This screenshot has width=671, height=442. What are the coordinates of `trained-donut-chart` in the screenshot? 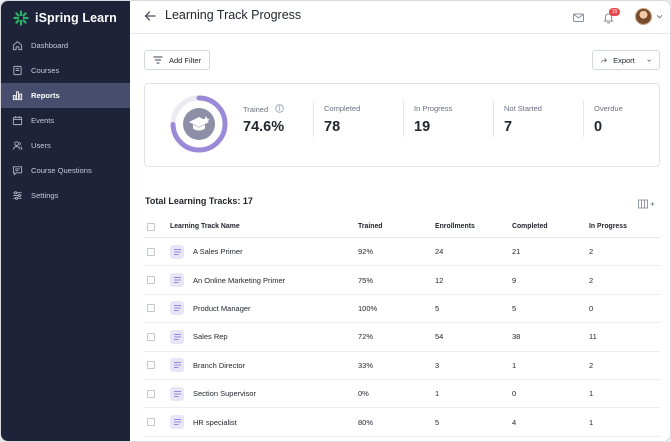 It's located at (199, 124).